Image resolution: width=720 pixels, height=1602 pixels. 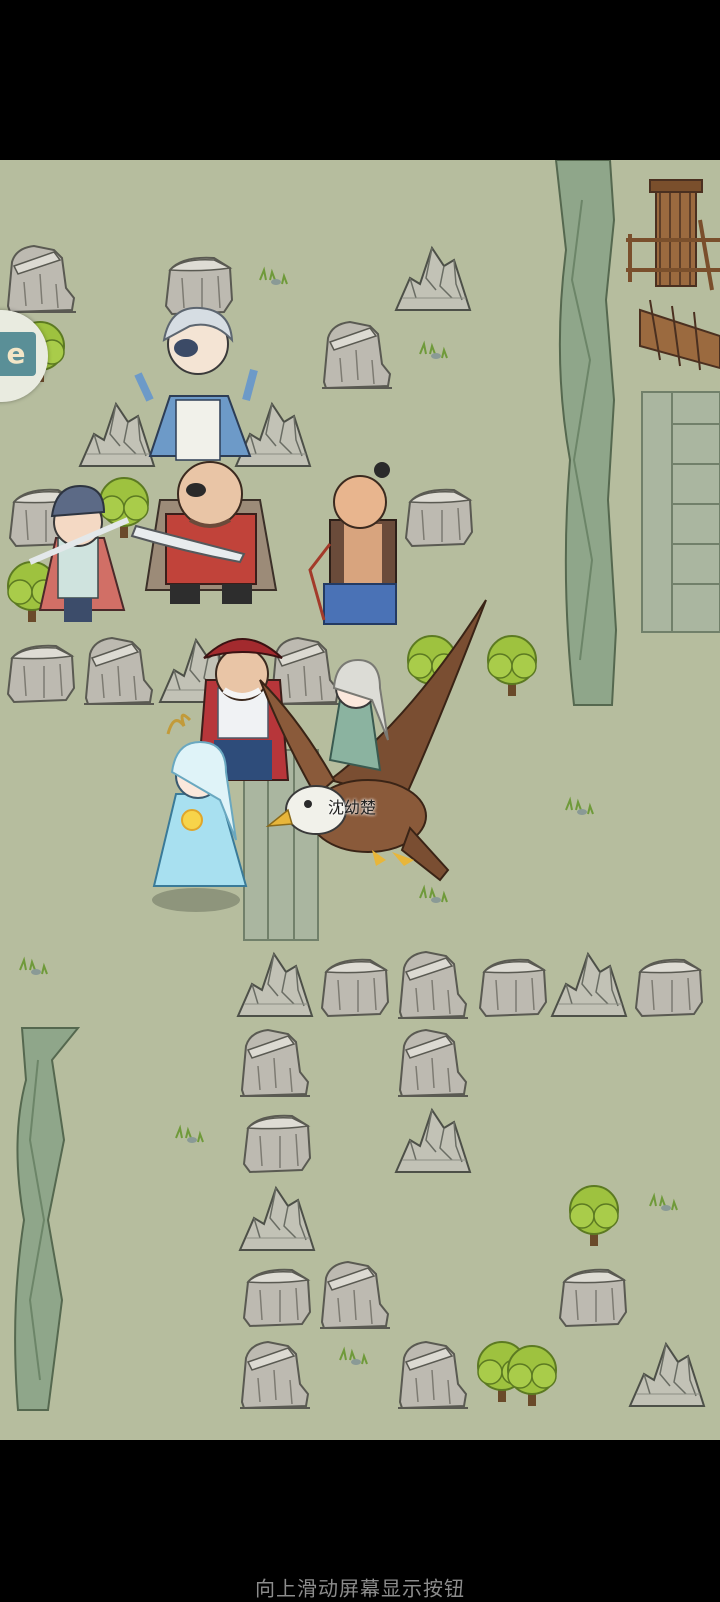 I want to click on character-one-eyed-bandit, so click(x=204, y=532).